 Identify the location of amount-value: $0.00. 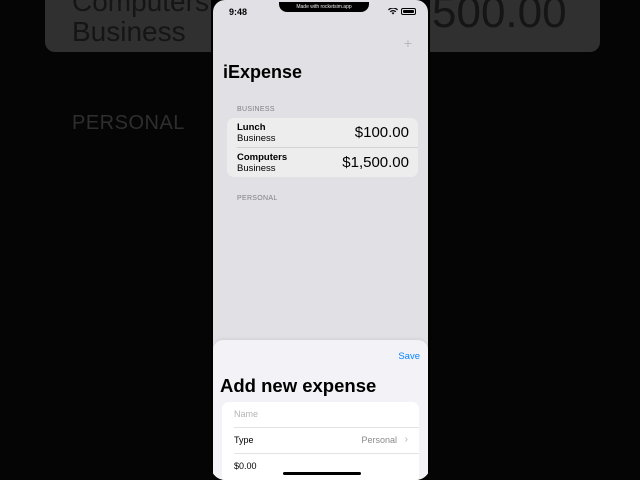
(245, 466).